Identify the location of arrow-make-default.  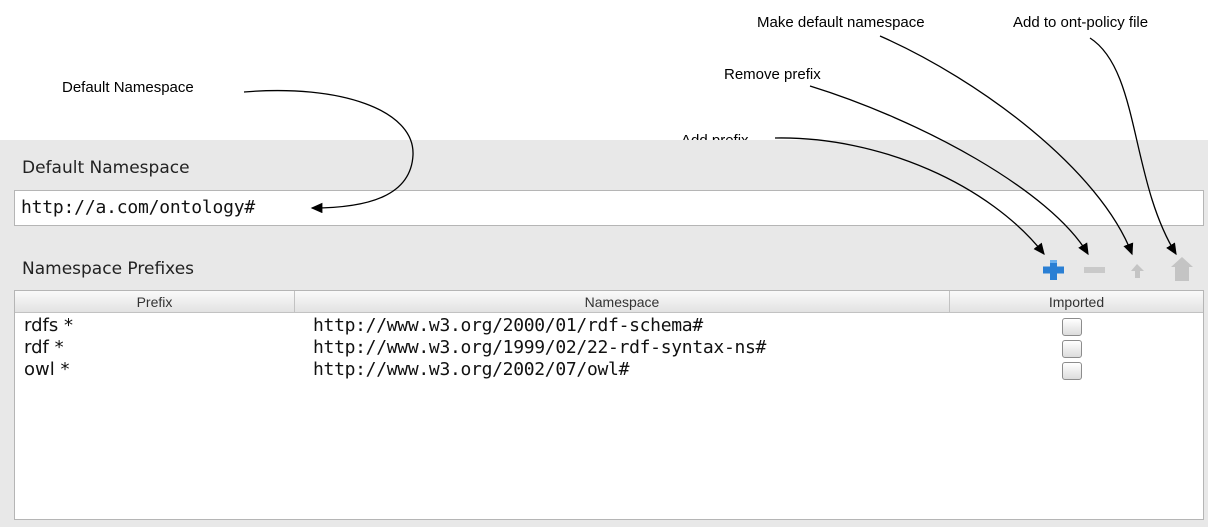
(1006, 145).